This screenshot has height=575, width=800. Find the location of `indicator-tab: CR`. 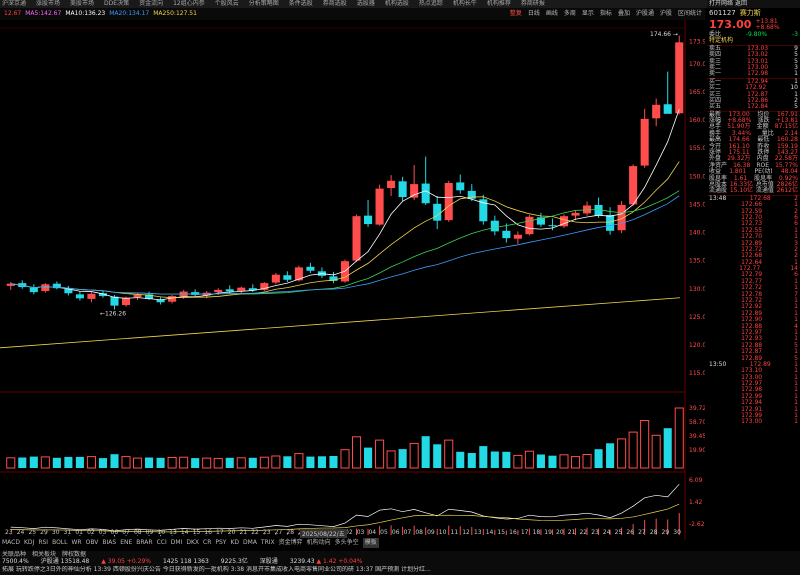

indicator-tab: CR is located at coordinates (207, 543).